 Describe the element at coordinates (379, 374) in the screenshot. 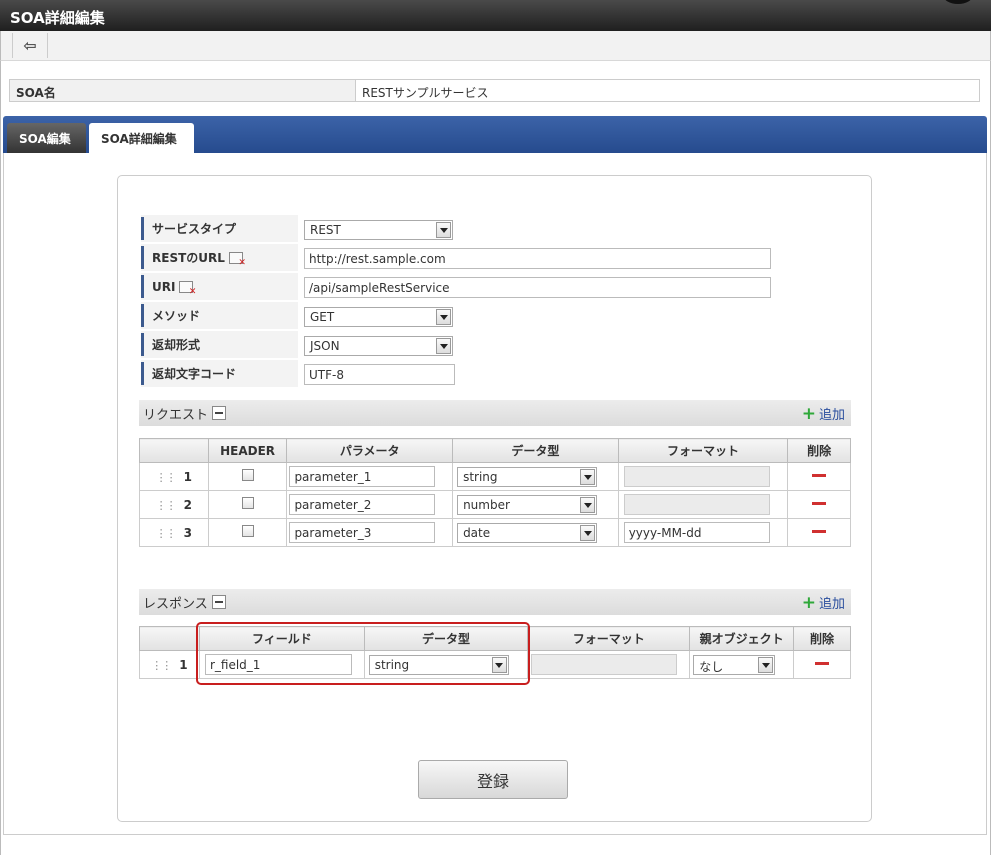

I see `return-charset-input: UTF-8` at that location.